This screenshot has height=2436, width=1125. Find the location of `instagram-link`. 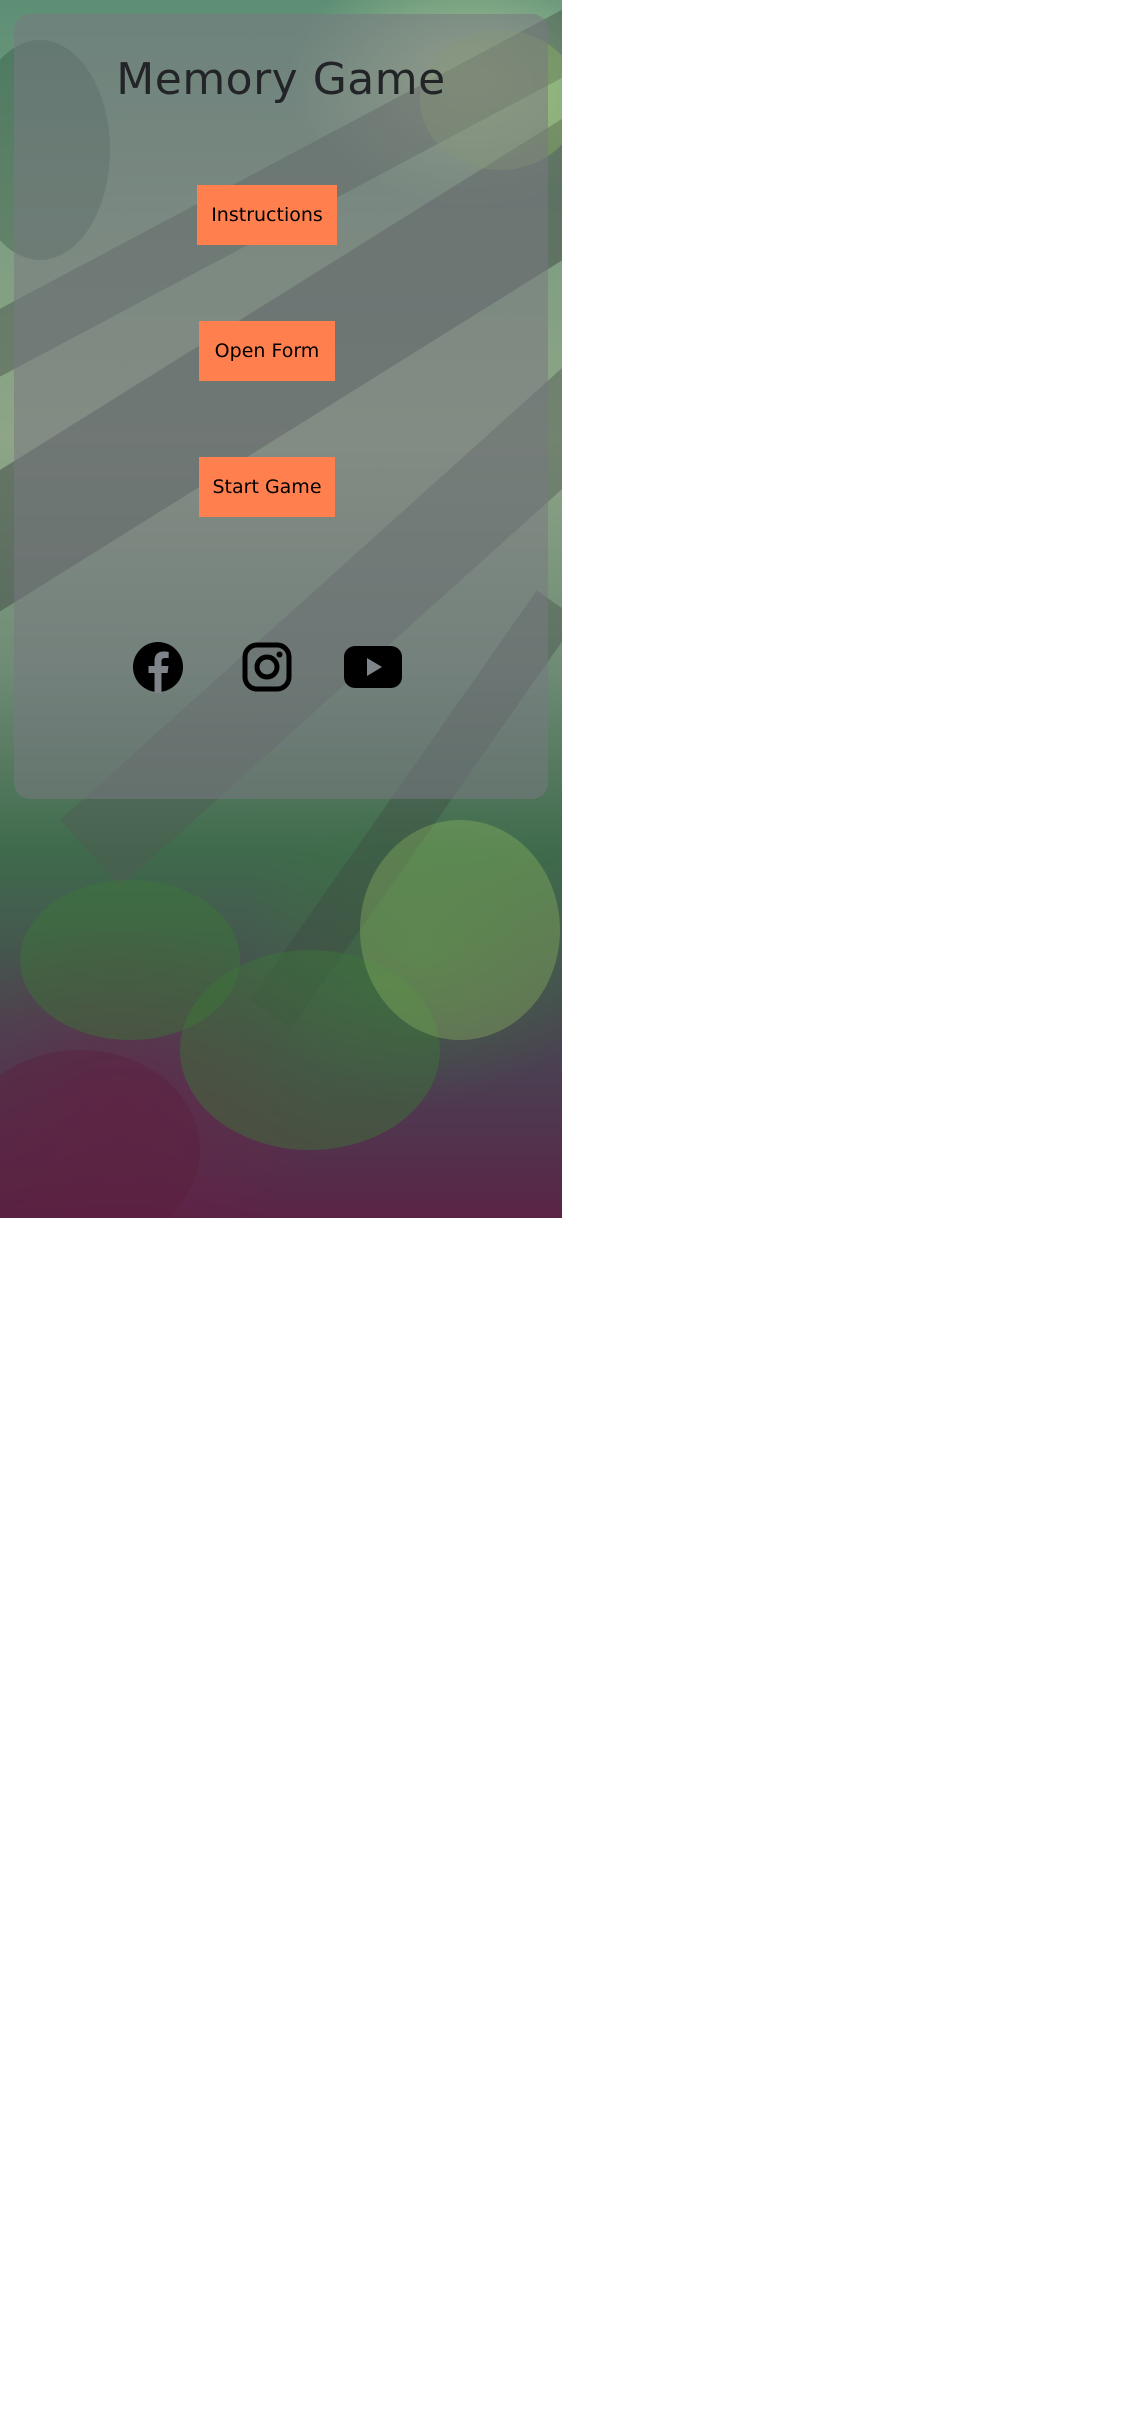

instagram-link is located at coordinates (267, 667).